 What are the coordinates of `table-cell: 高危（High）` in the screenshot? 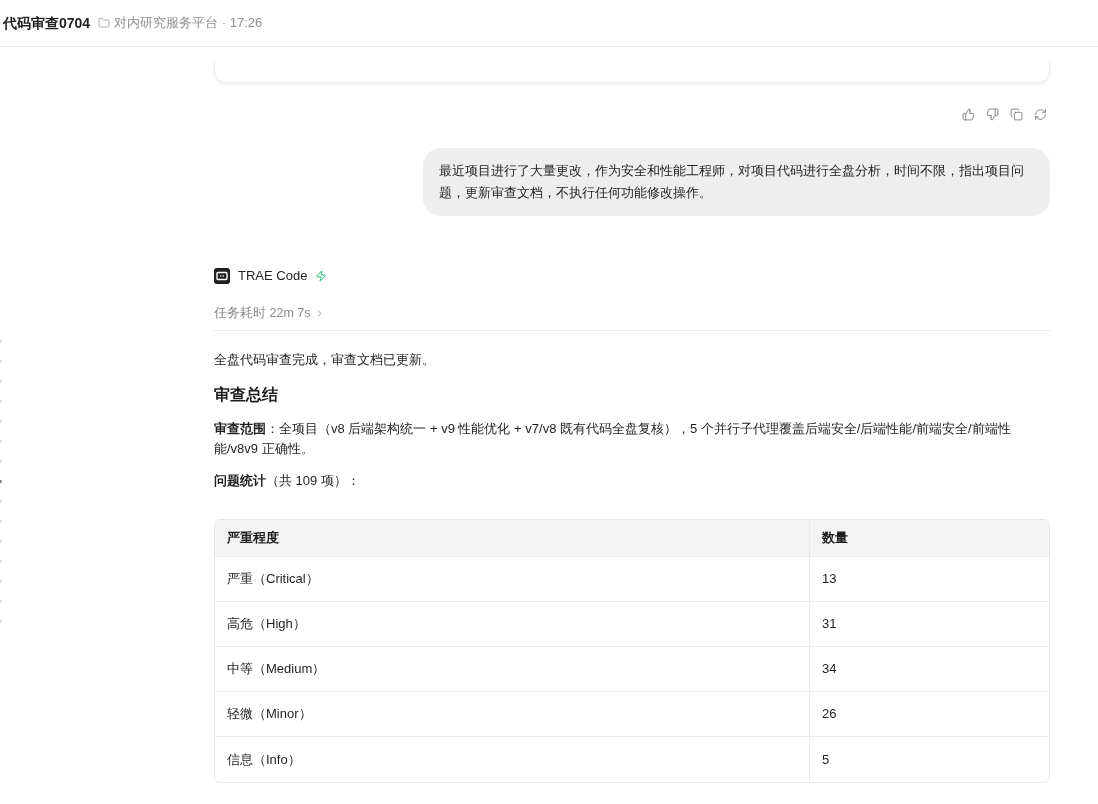 It's located at (512, 624).